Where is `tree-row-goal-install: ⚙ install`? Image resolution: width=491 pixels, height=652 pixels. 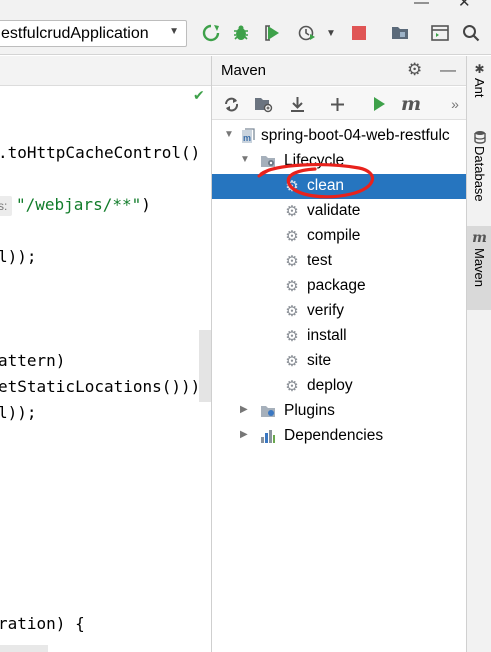 tree-row-goal-install: ⚙ install is located at coordinates (339, 336).